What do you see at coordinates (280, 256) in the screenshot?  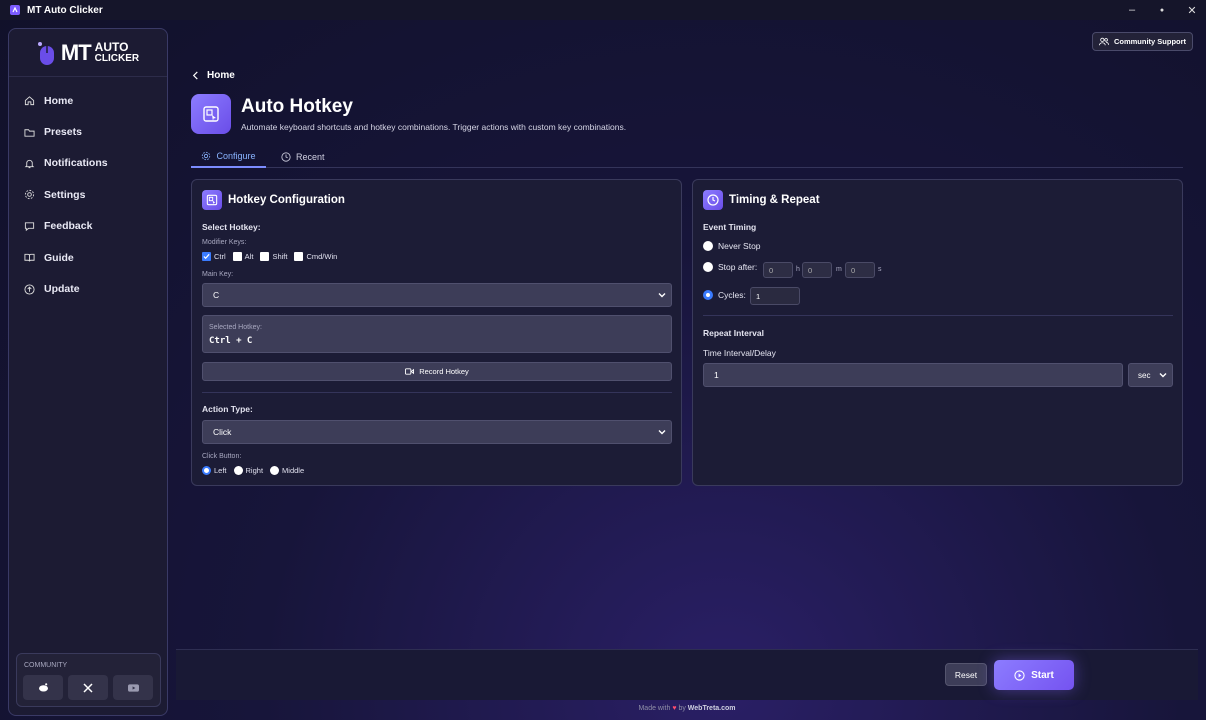 I see `shift-label: Shift` at bounding box center [280, 256].